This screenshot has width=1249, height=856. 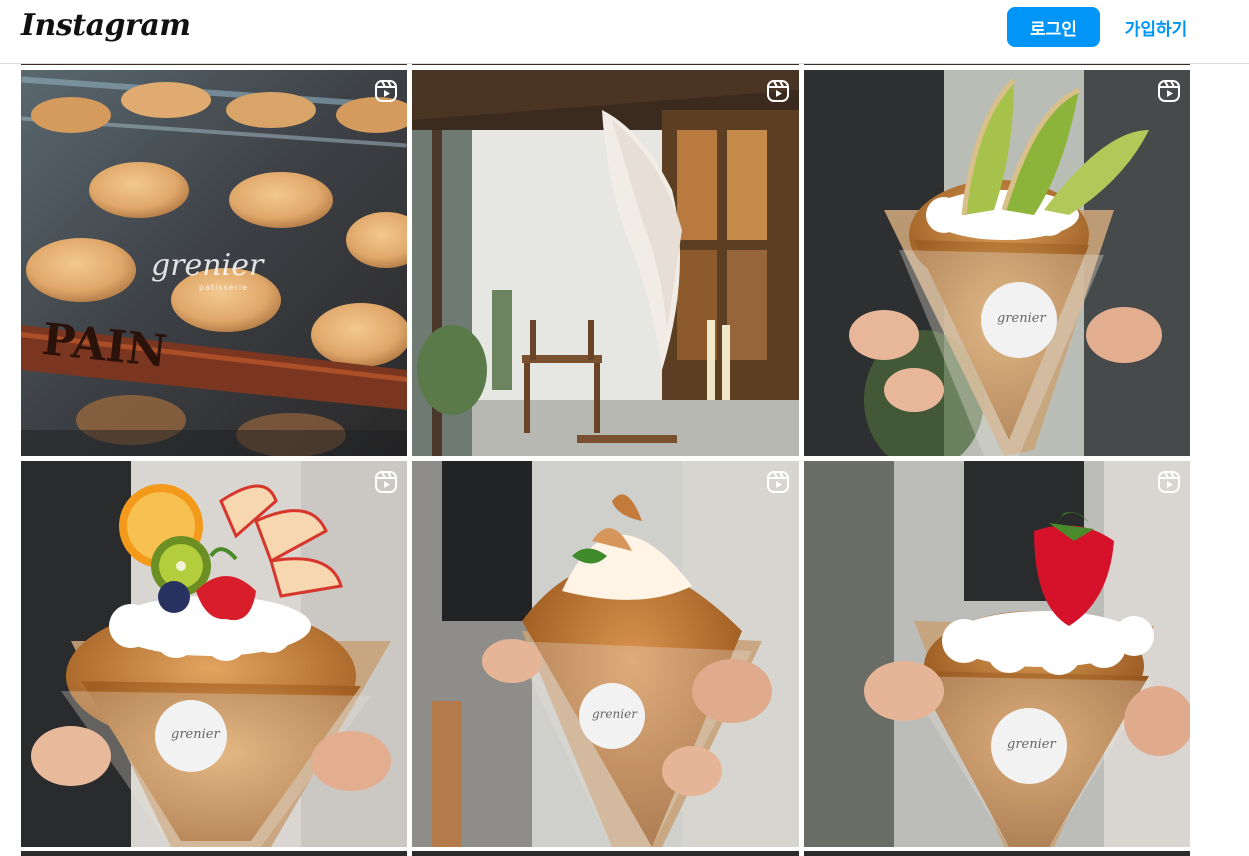 I want to click on cafe-interior-image, so click(x=605, y=263).